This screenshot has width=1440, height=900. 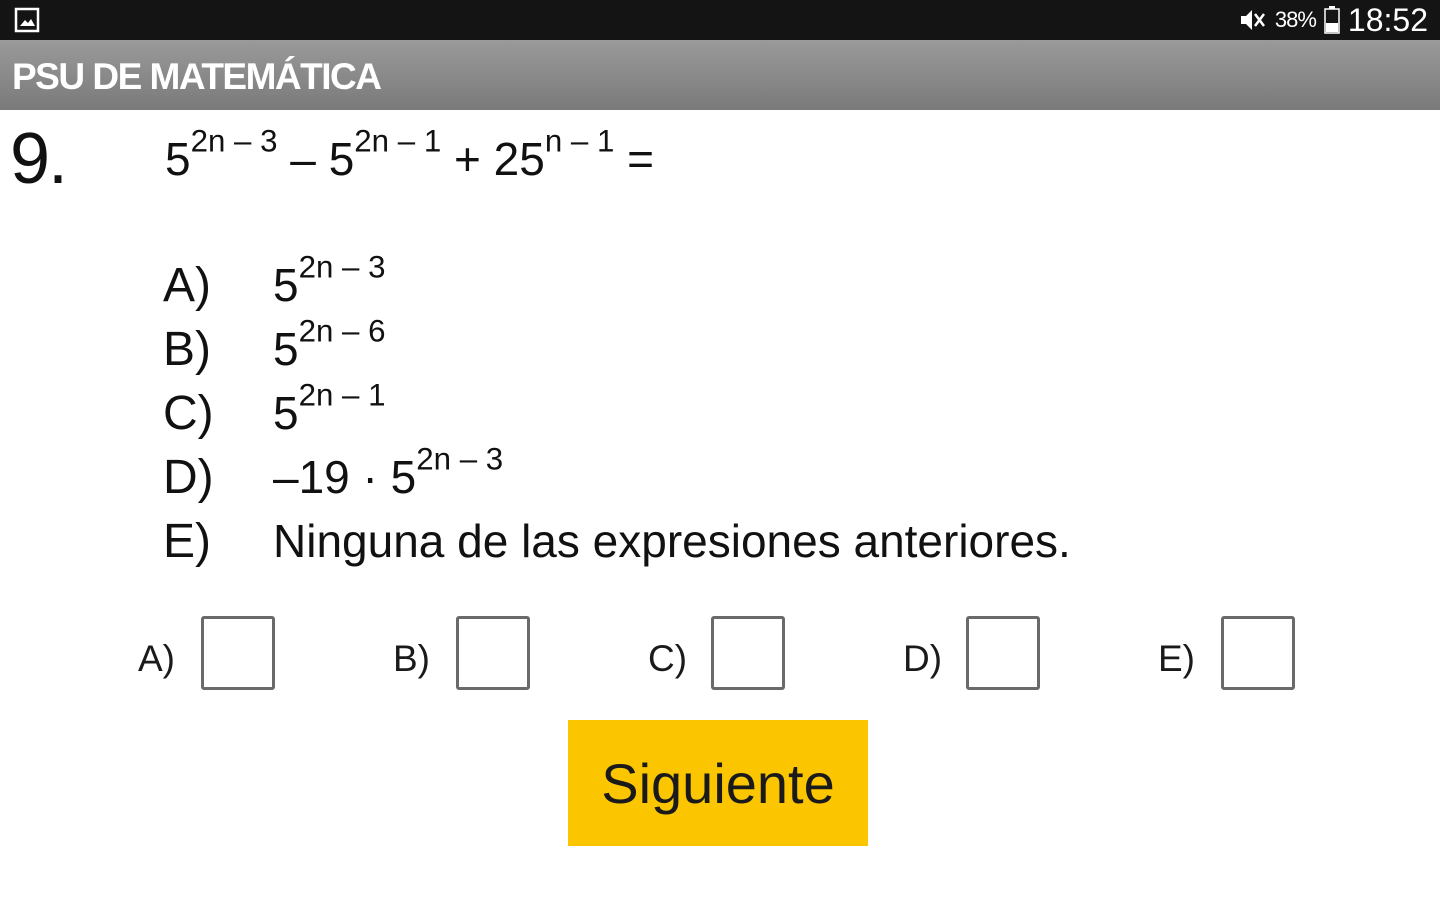 I want to click on option-letter: E), so click(x=187, y=541).